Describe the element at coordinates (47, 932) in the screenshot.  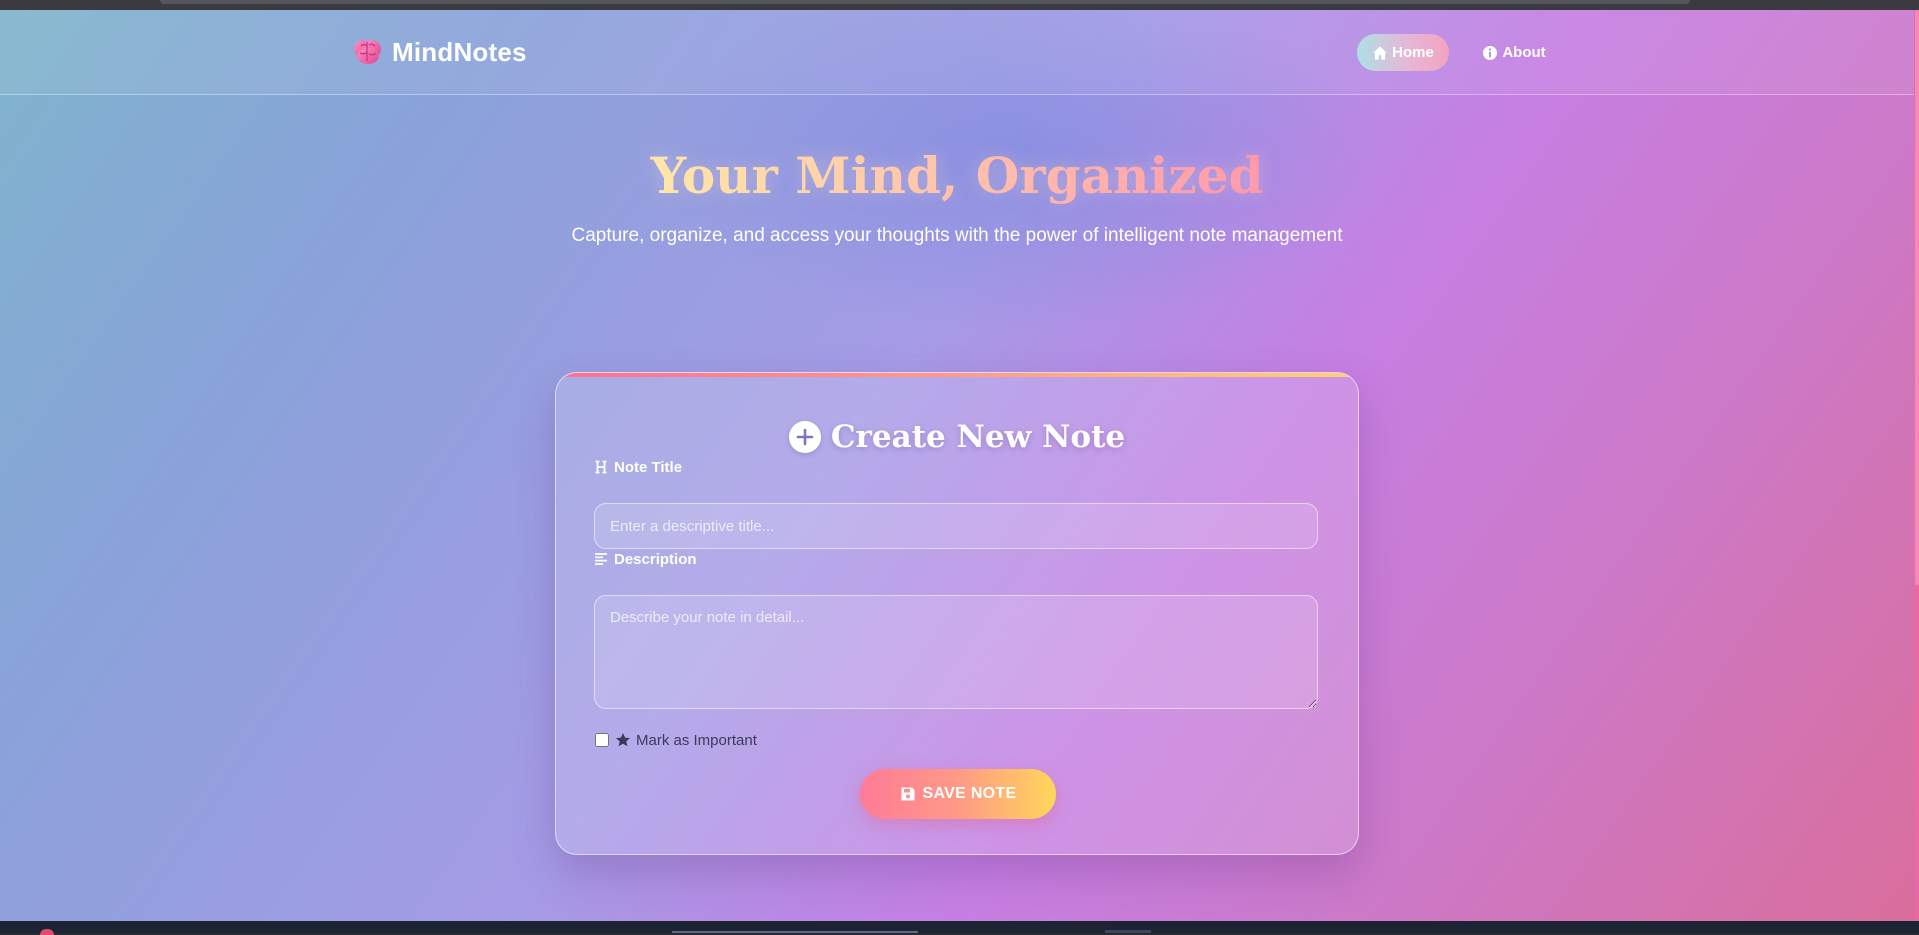
I see `taskbar-app-icon` at that location.